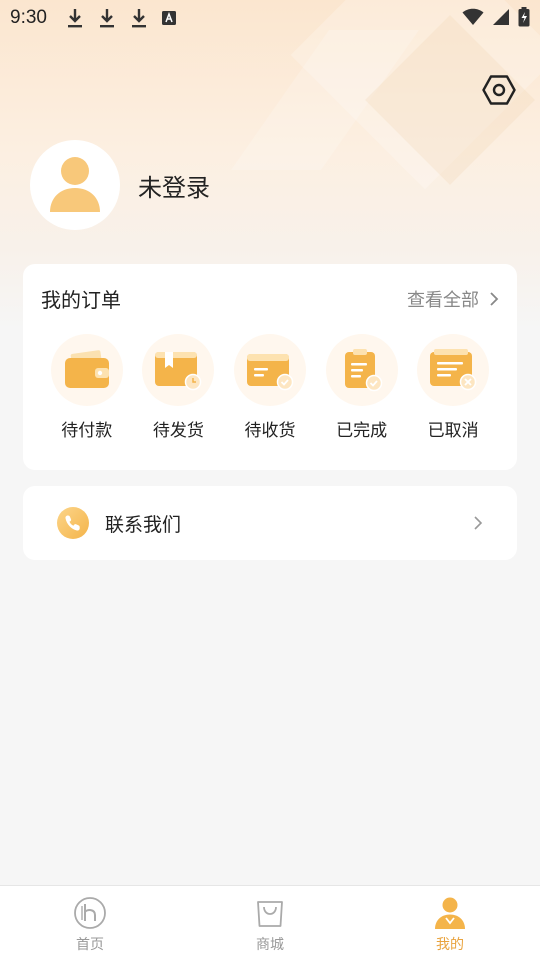 The height and width of the screenshot is (960, 540). I want to click on shopping-bag-icon, so click(270, 914).